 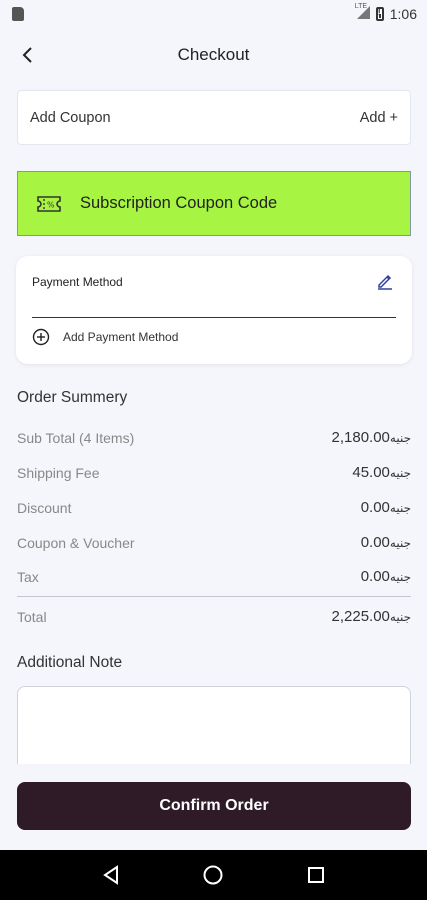 What do you see at coordinates (371, 616) in the screenshot?
I see `total-value: 2,225.00جنيه` at bounding box center [371, 616].